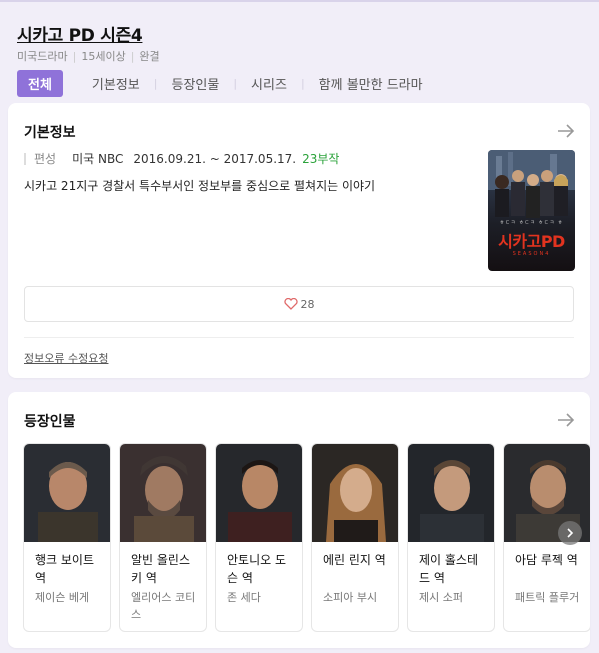  I want to click on broadcast-label: 편성, so click(45, 159).